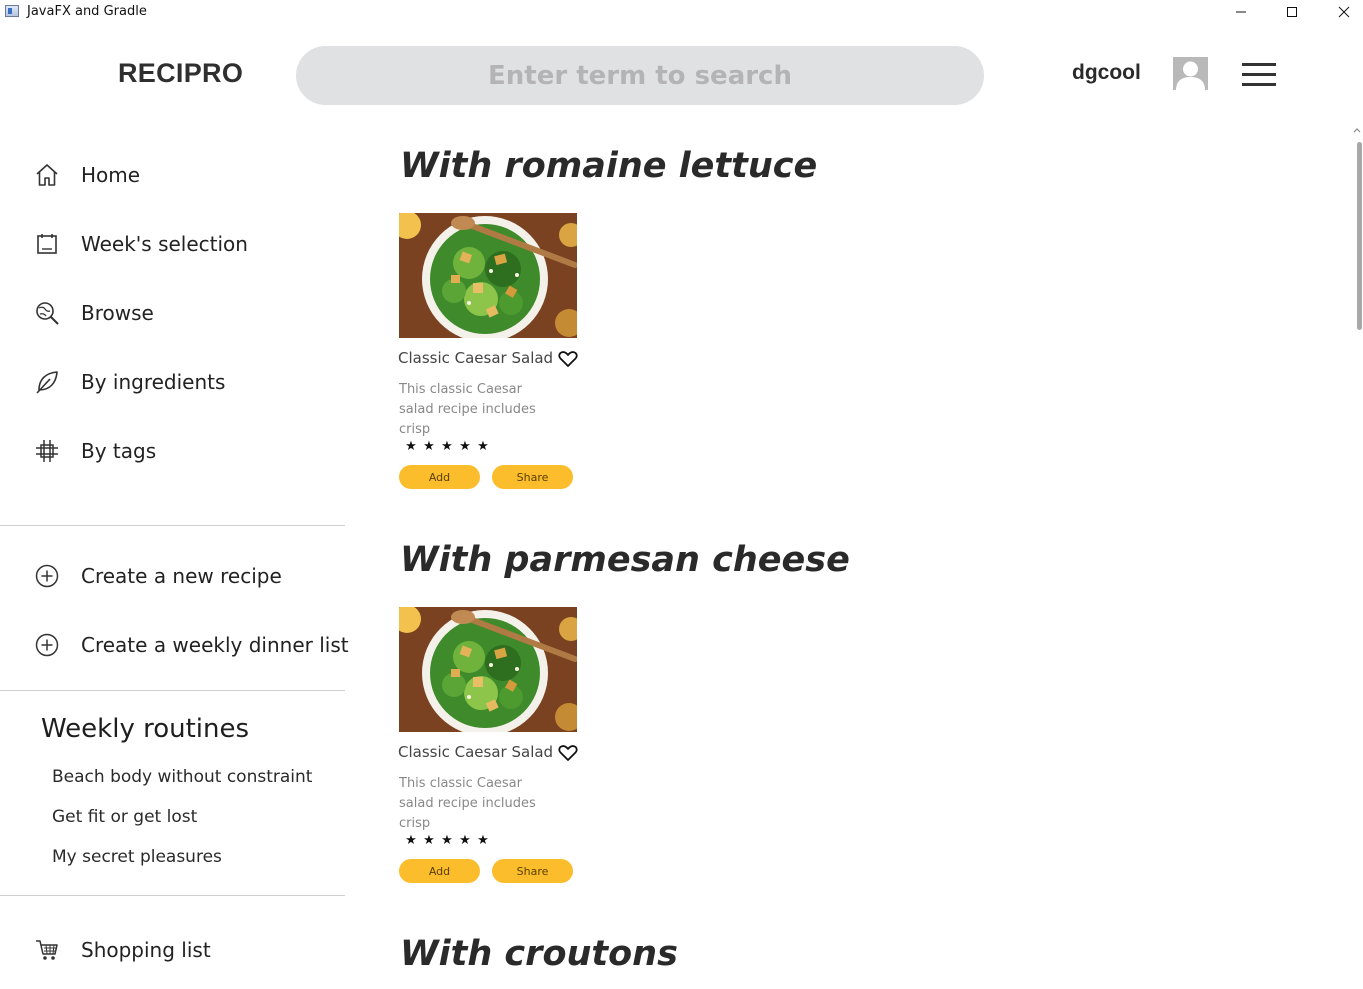  Describe the element at coordinates (164, 244) in the screenshot. I see `sidebar-item-label: Week's selection` at that location.